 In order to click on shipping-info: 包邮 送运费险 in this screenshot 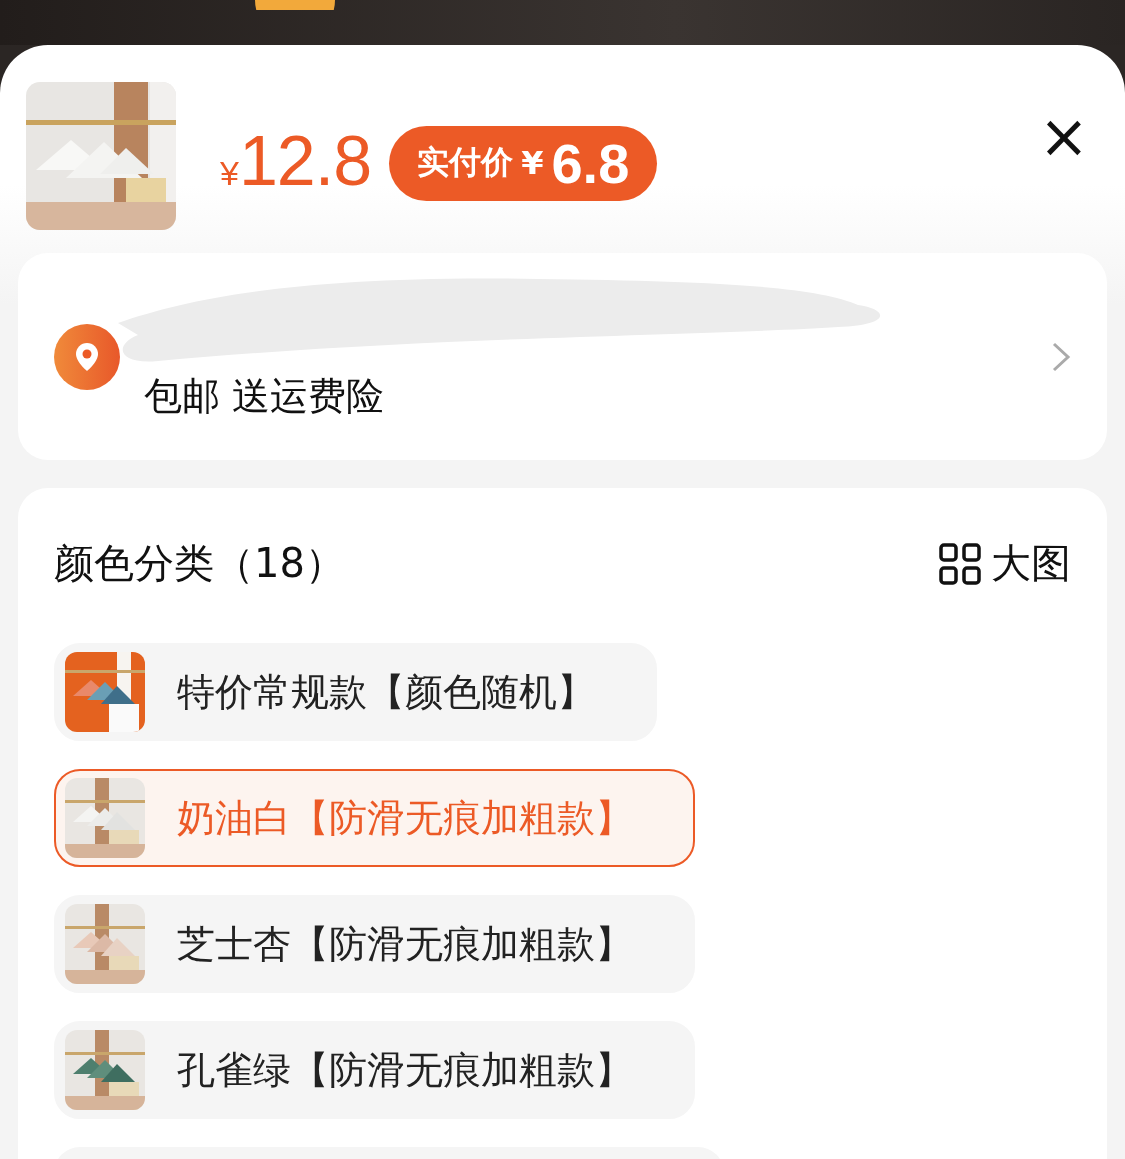, I will do `click(264, 396)`.